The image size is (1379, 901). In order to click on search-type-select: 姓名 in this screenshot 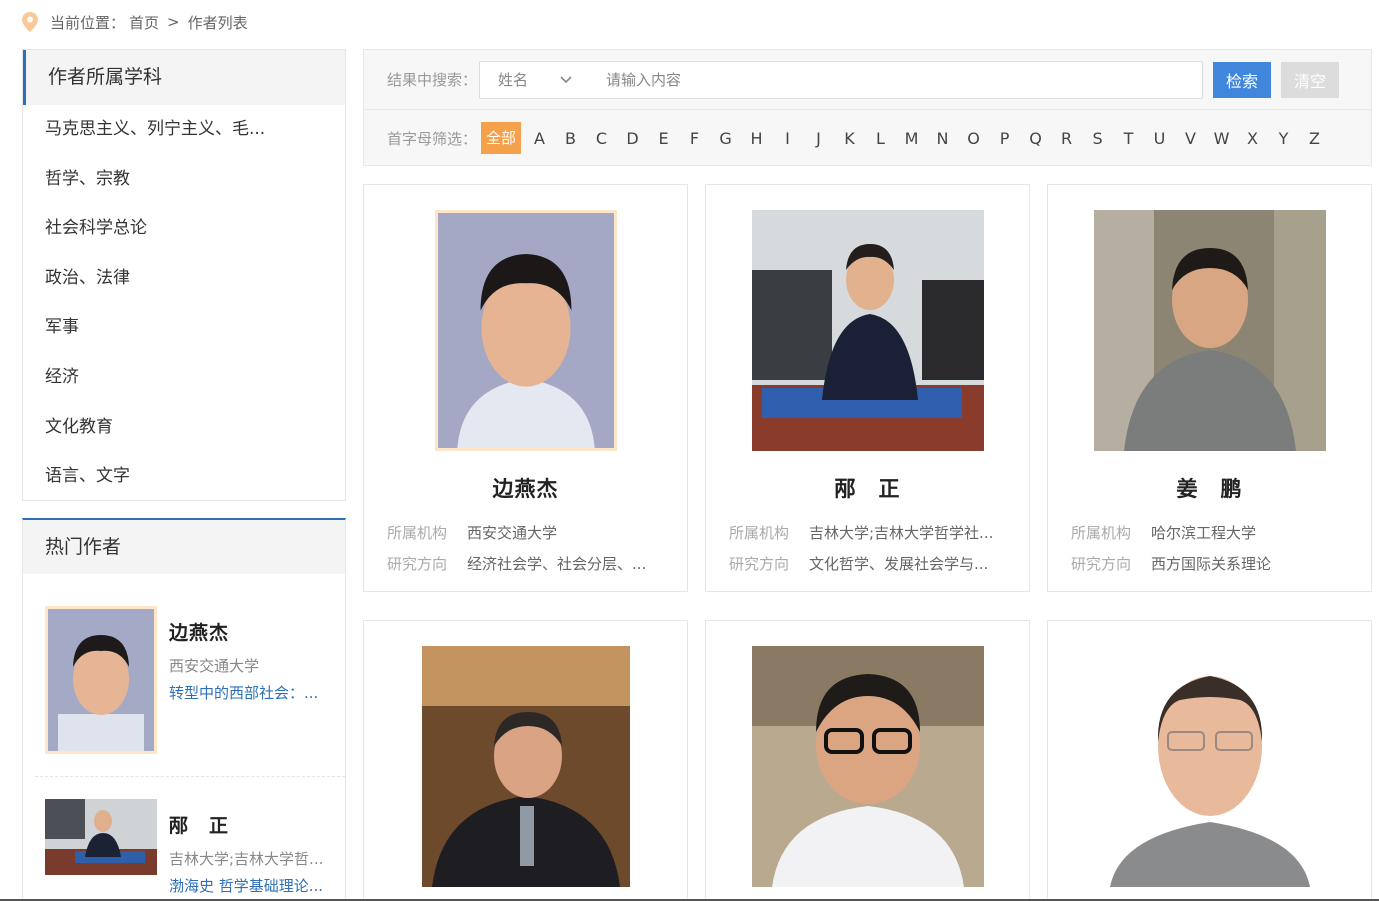, I will do `click(535, 79)`.